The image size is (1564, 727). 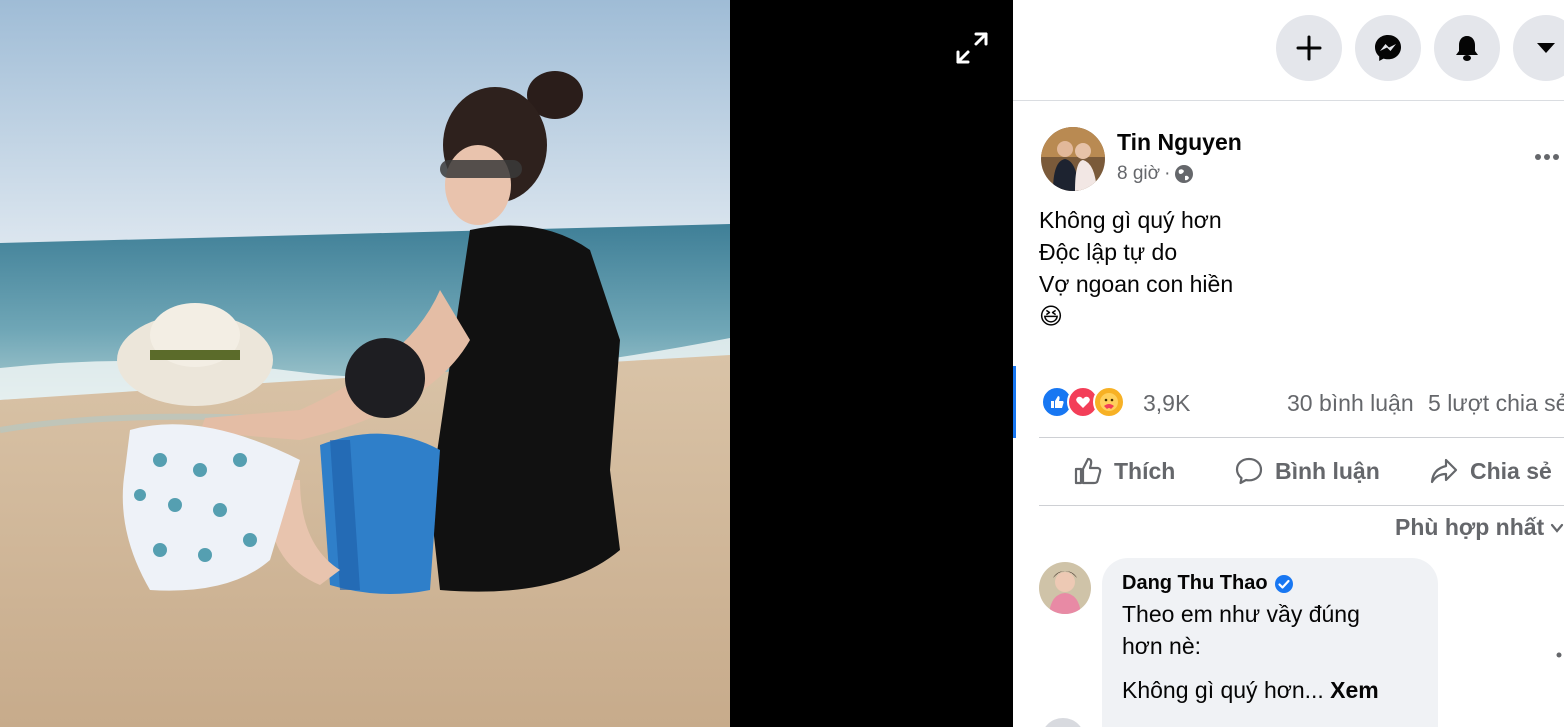 What do you see at coordinates (1249, 471) in the screenshot?
I see `comment-icon` at bounding box center [1249, 471].